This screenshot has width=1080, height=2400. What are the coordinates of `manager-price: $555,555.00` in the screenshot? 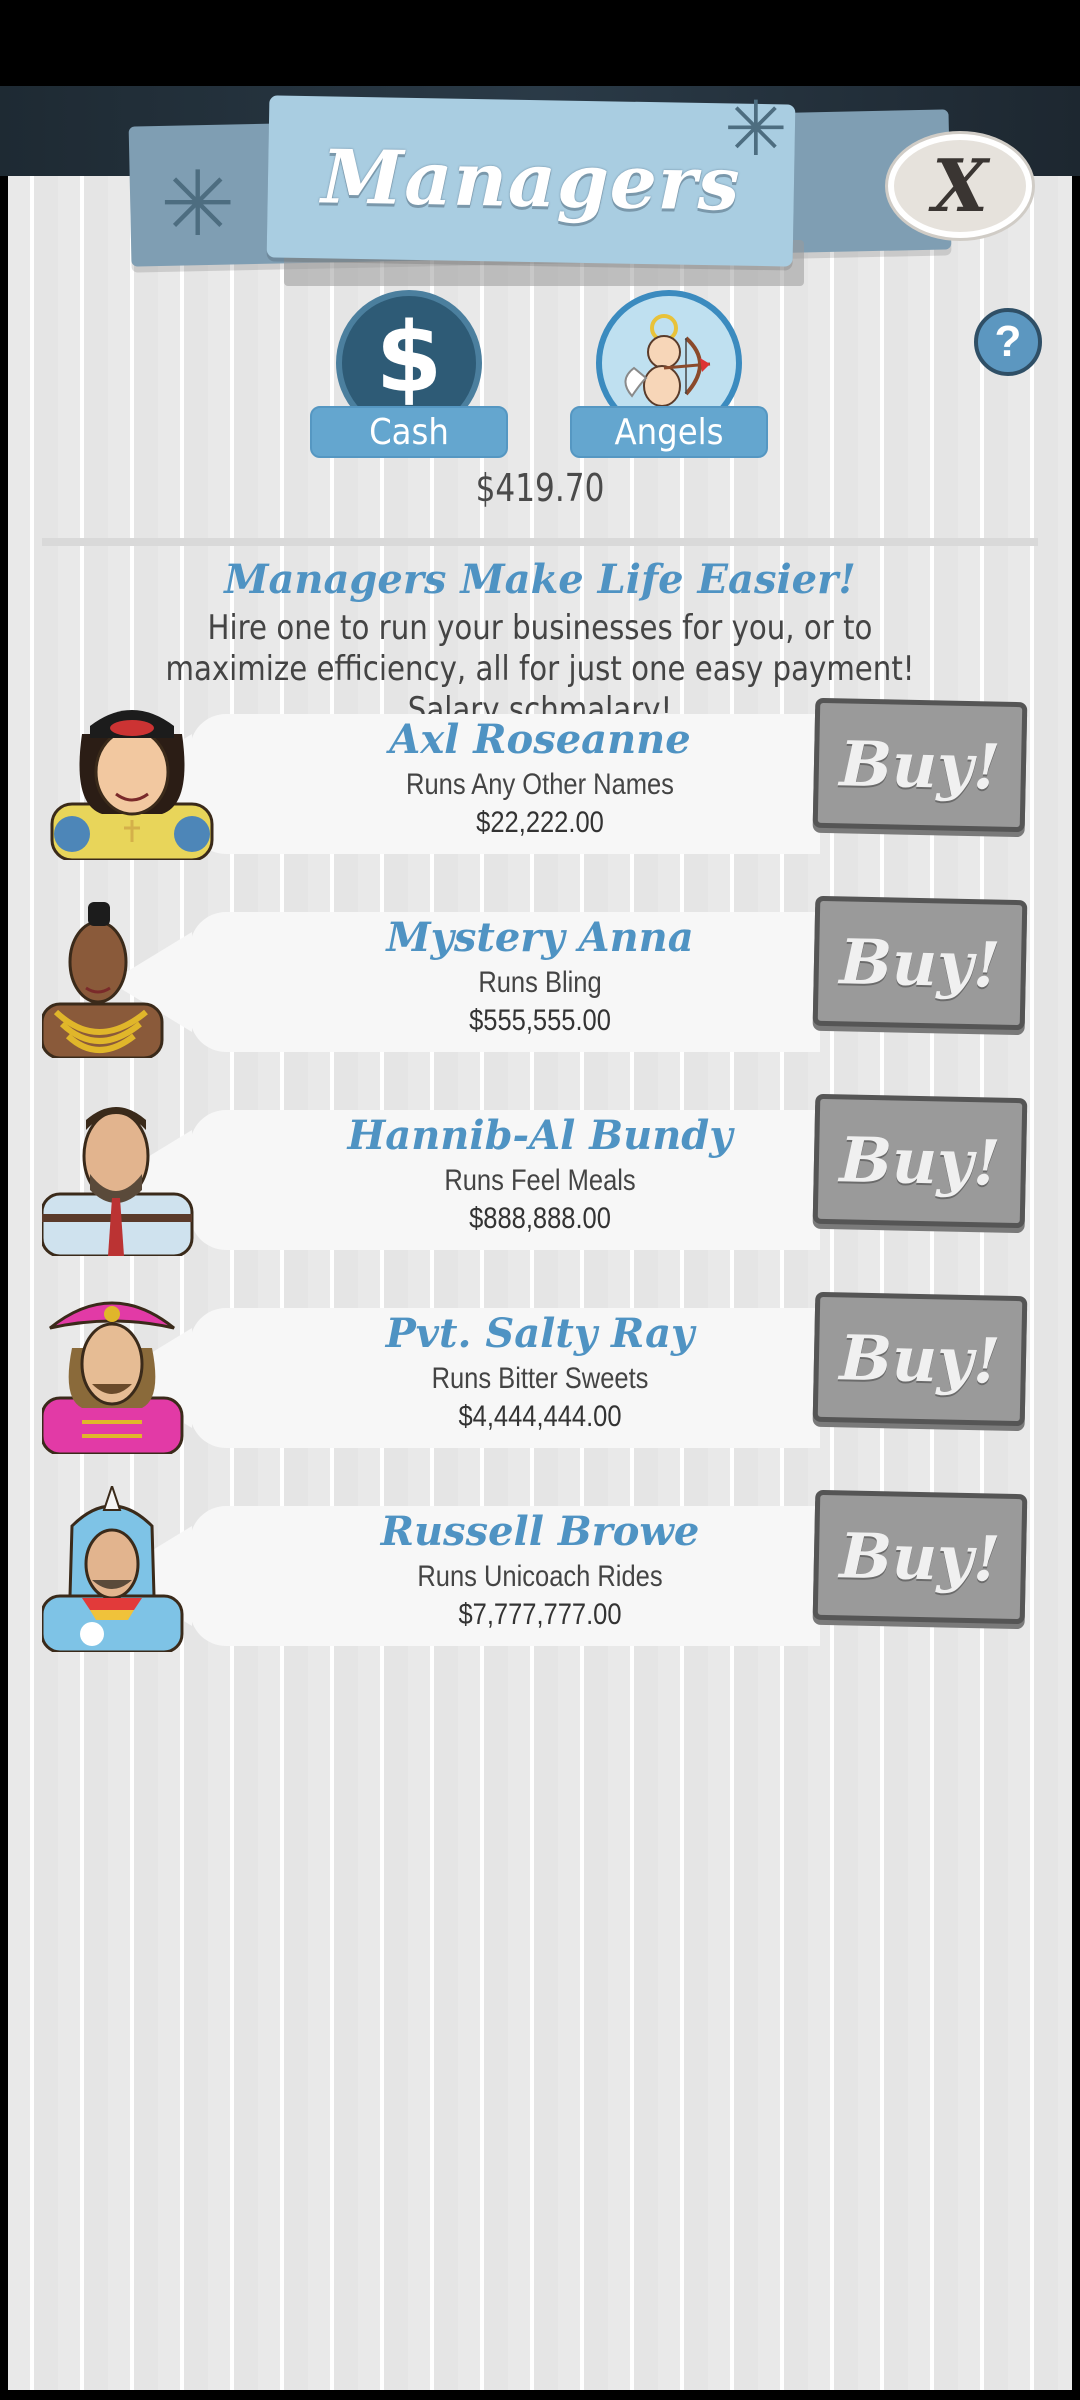 It's located at (540, 1020).